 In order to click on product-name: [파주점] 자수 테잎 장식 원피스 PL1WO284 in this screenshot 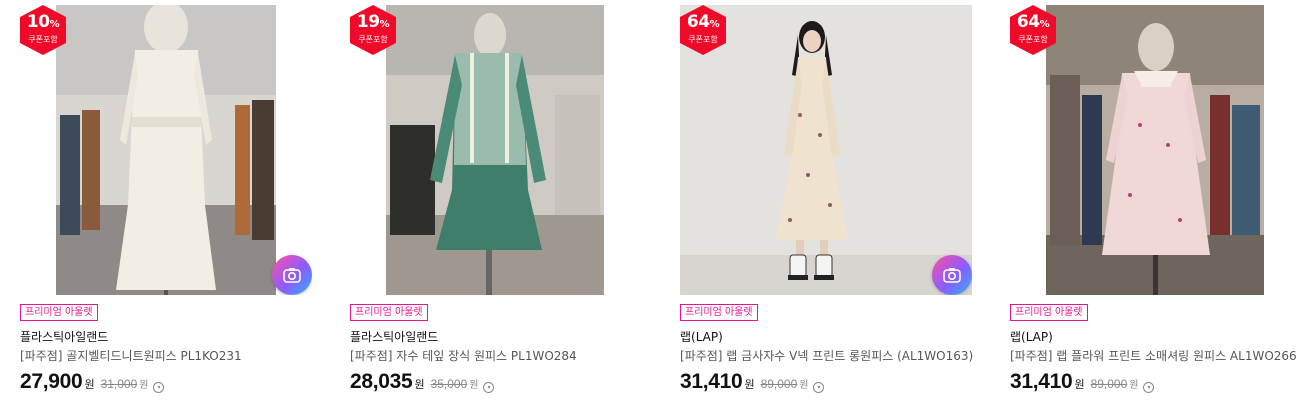, I will do `click(463, 355)`.